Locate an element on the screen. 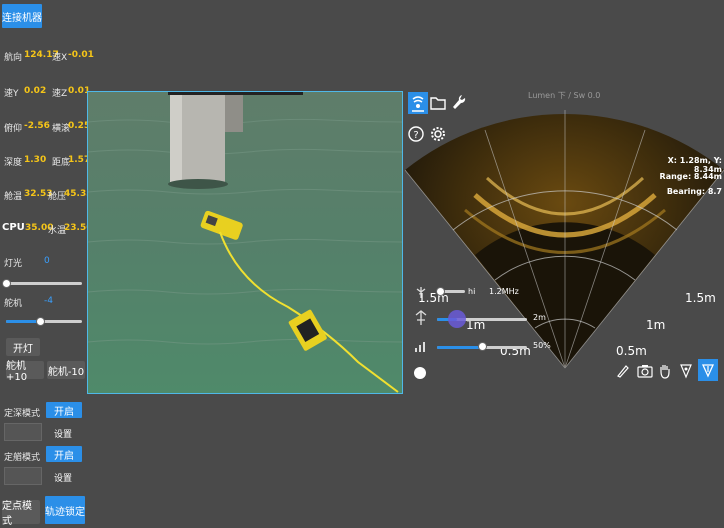  camera-icon is located at coordinates (645, 371).